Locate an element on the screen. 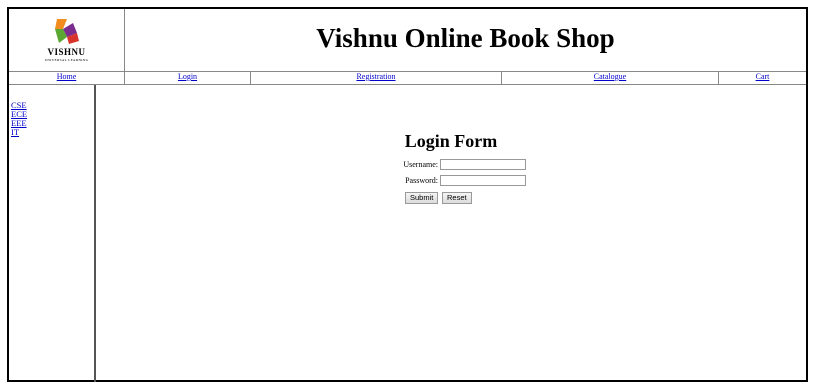 This screenshot has height=389, width=815. nav-login: Login is located at coordinates (187, 77).